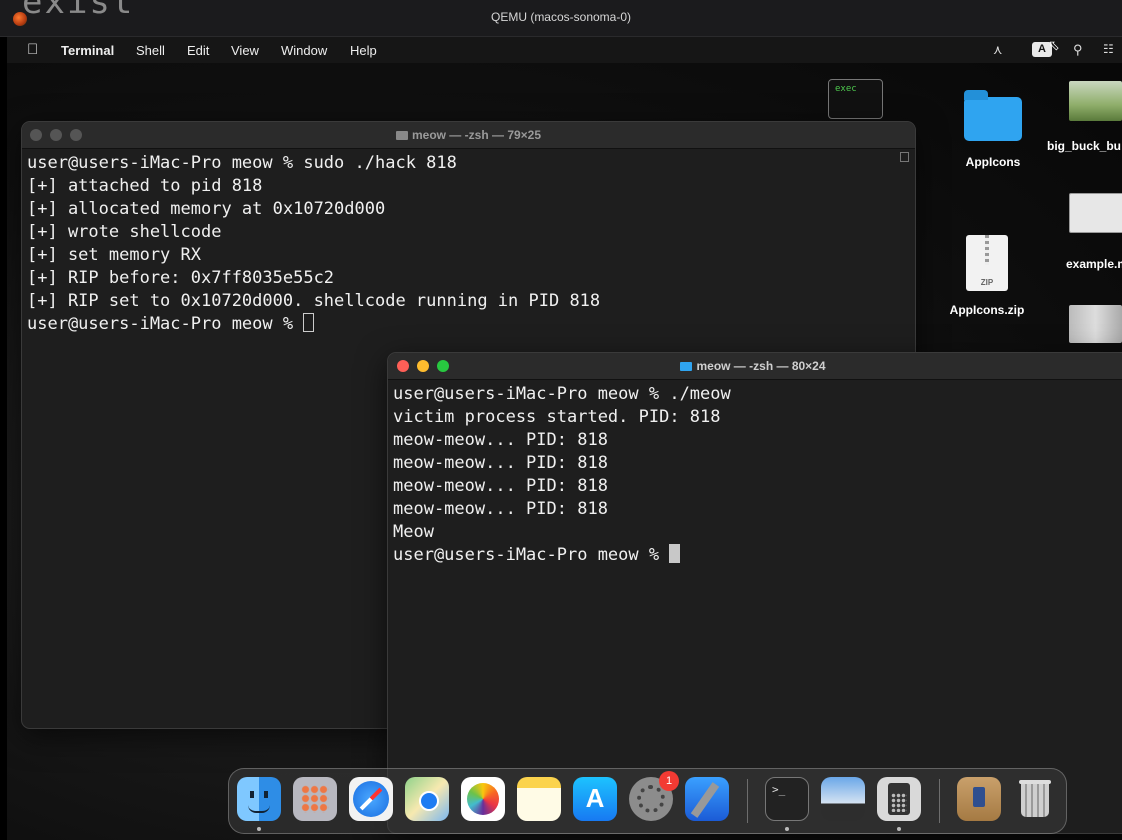 This screenshot has height=840, width=1122. I want to click on terminal-title-bar: meow — -zsh — 80×24, so click(755, 366).